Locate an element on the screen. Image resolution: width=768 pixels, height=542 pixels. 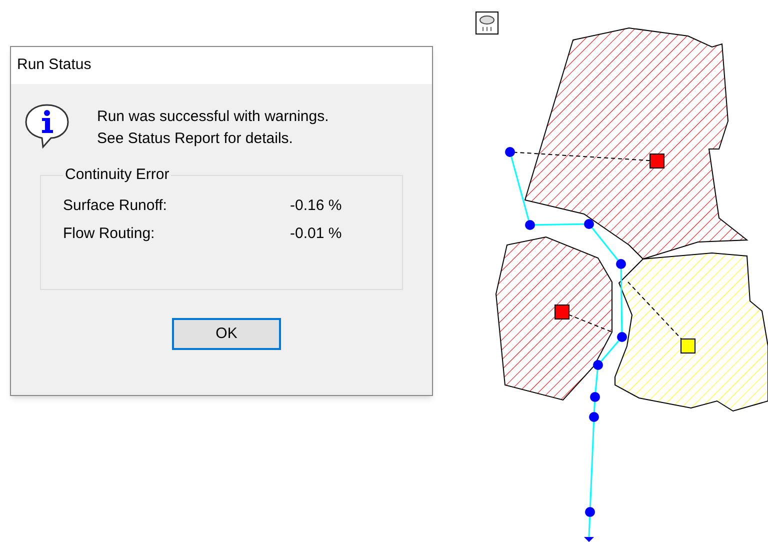
row-value: -0.16 % is located at coordinates (316, 206).